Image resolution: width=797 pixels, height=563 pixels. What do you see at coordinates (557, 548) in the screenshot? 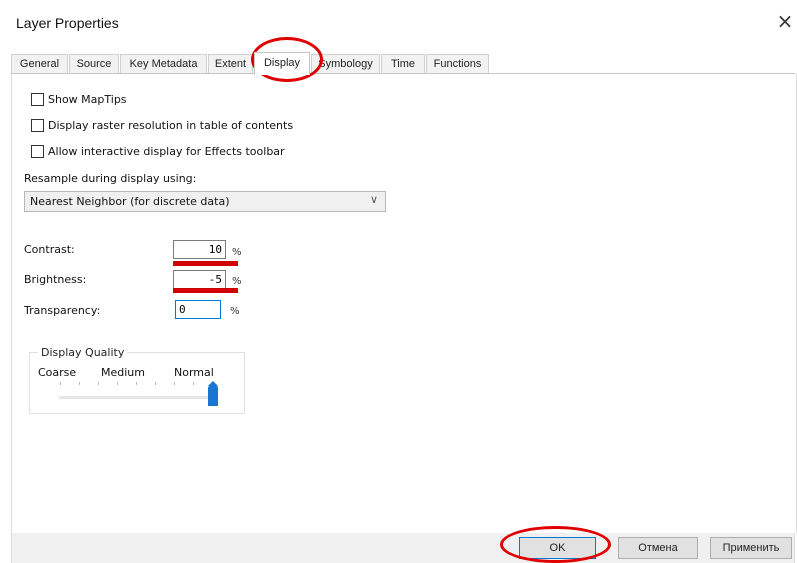
I see `ok-button: OK` at bounding box center [557, 548].